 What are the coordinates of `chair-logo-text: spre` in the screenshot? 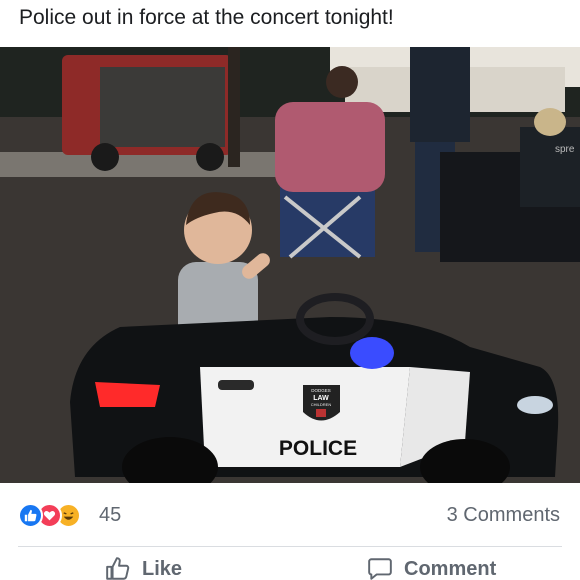 It's located at (565, 149).